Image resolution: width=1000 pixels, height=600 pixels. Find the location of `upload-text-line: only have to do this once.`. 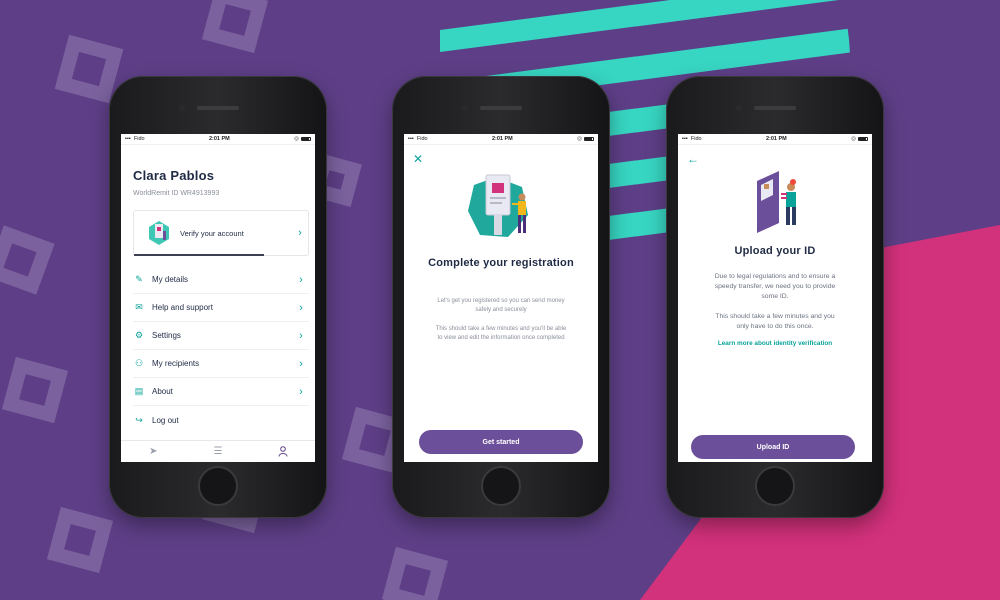

upload-text-line: only have to do this once. is located at coordinates (775, 326).